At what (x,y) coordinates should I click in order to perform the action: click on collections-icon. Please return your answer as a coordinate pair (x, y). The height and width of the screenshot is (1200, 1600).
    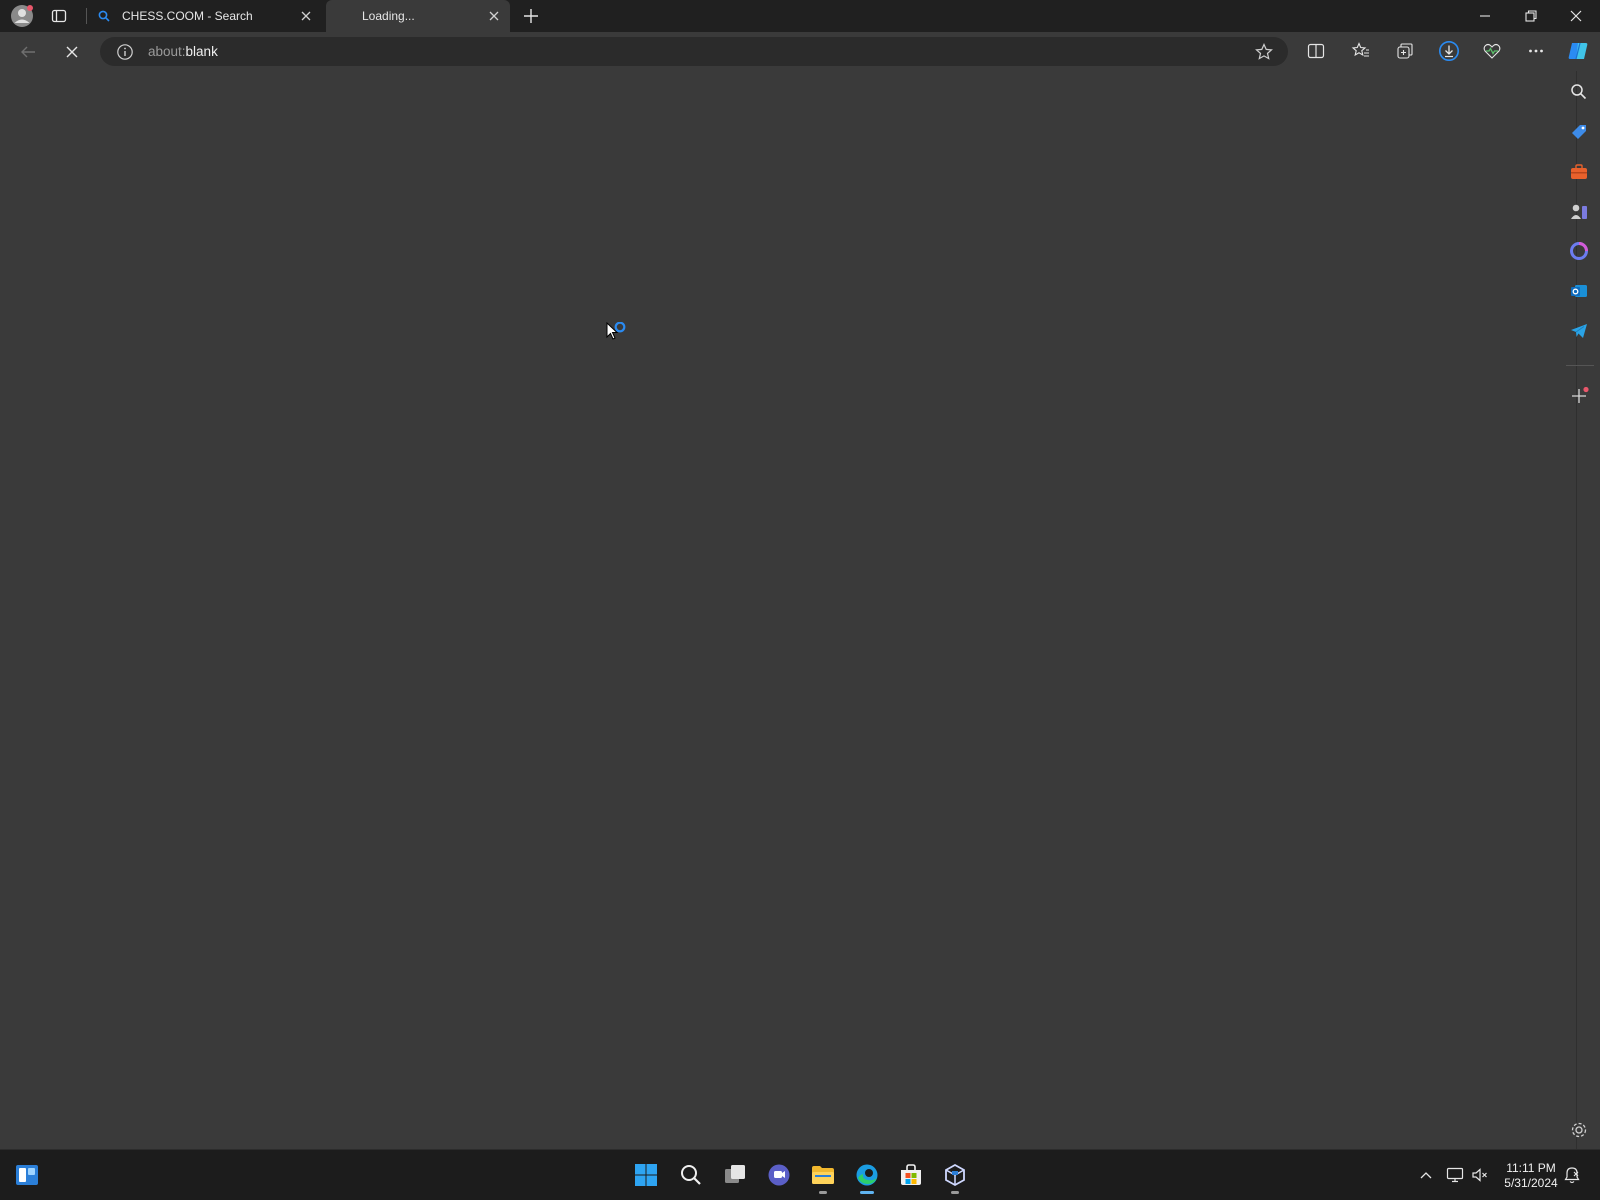
    Looking at the image, I should click on (1405, 51).